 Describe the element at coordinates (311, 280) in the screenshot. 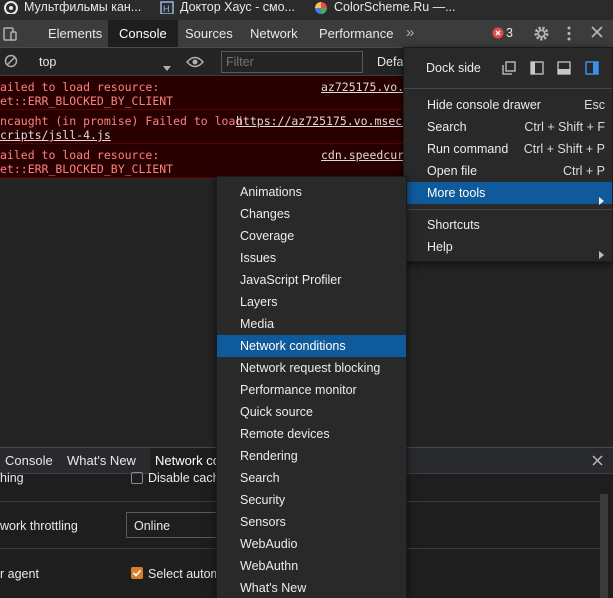

I see `more-tools-item-javascript-profiler: JavaScript Profiler` at that location.